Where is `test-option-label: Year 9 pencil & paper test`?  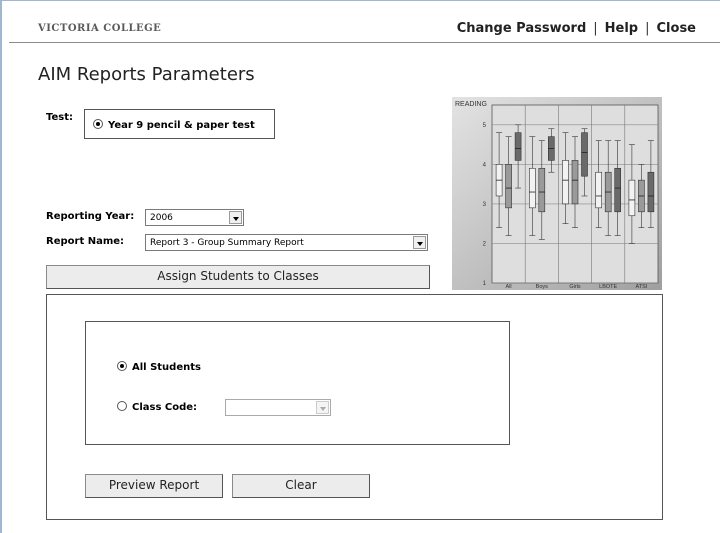 test-option-label: Year 9 pencil & paper test is located at coordinates (181, 125).